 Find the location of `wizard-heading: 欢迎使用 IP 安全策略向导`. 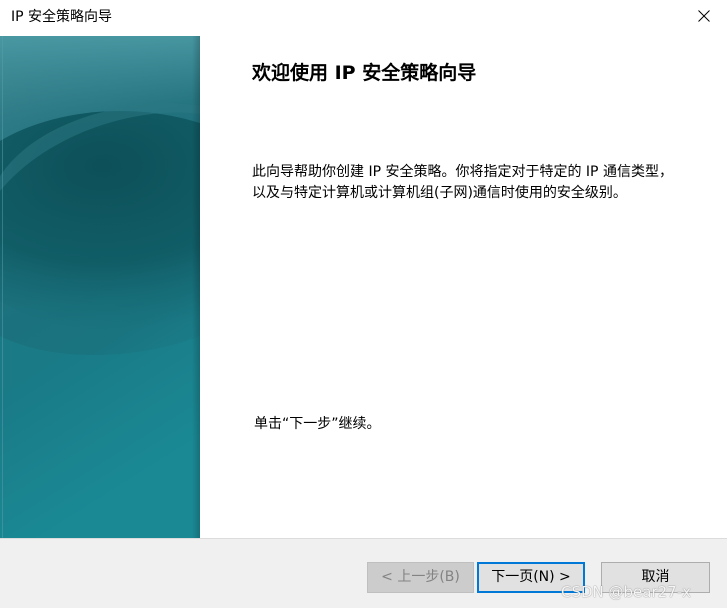

wizard-heading: 欢迎使用 IP 安全策略向导 is located at coordinates (364, 73).